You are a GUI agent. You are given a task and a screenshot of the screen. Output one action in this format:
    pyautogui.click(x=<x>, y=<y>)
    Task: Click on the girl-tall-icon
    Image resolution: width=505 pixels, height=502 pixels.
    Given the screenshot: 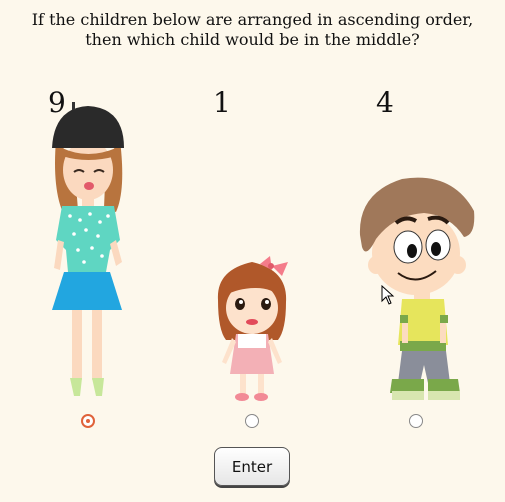 What is the action you would take?
    pyautogui.click(x=89, y=252)
    